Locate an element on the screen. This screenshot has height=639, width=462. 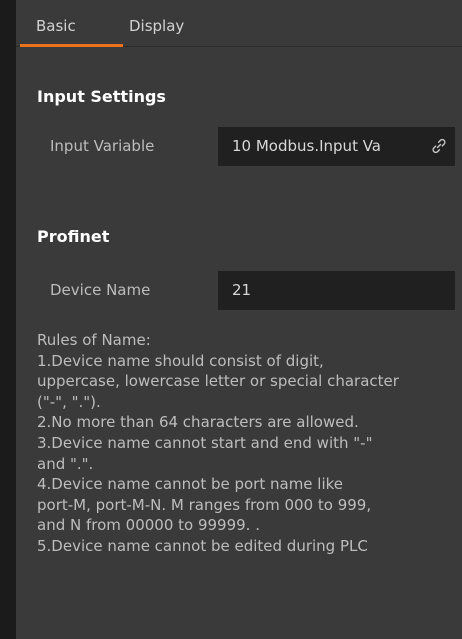
tab-display: Display is located at coordinates (156, 26).